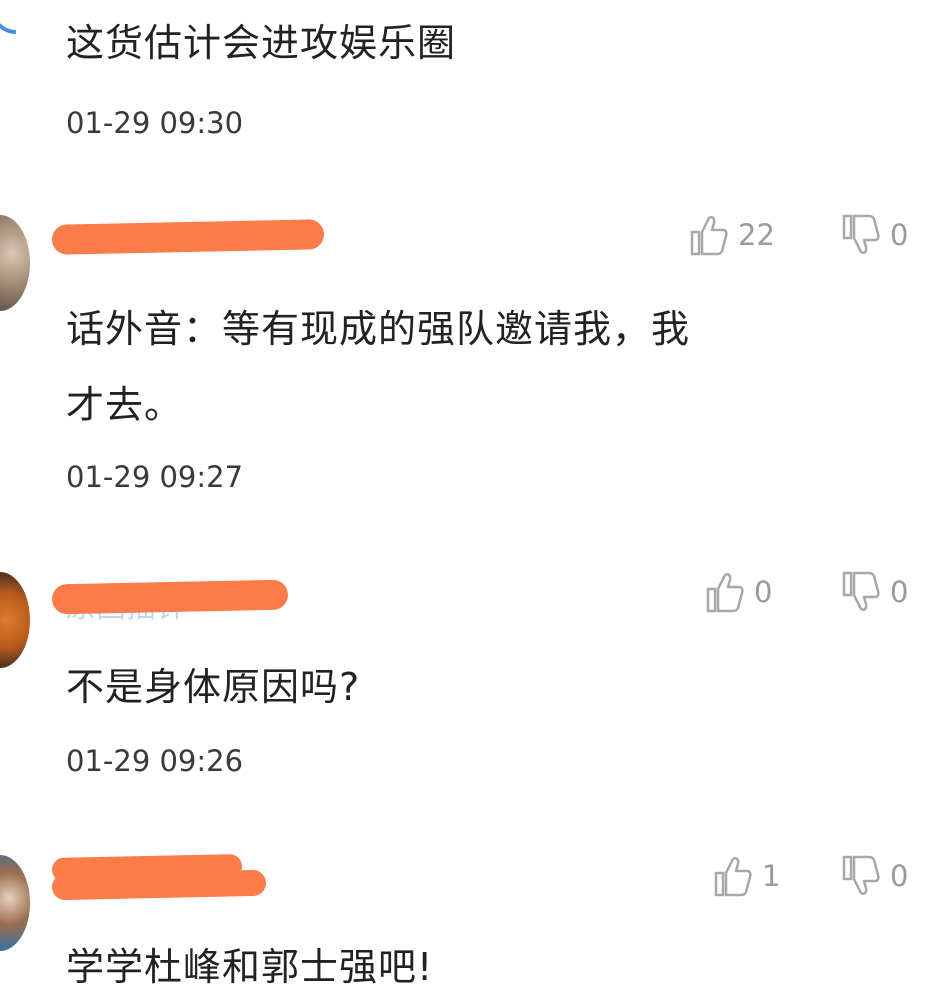 Image resolution: width=943 pixels, height=1004 pixels. What do you see at coordinates (250, 967) in the screenshot?
I see `comment-text: 学学杜峰和郭士强吧!` at bounding box center [250, 967].